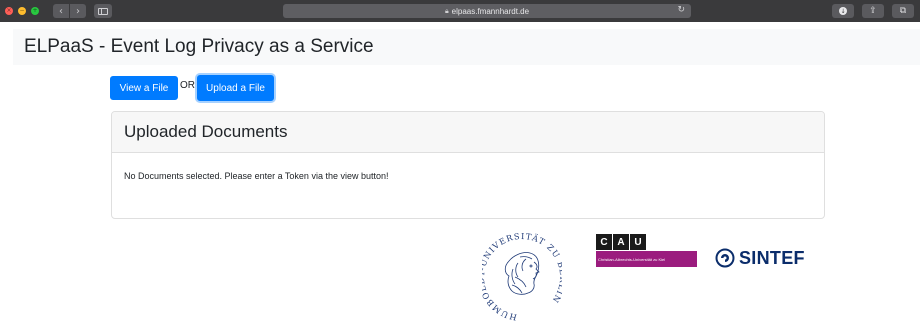  I want to click on sidebar-icon, so click(103, 11).